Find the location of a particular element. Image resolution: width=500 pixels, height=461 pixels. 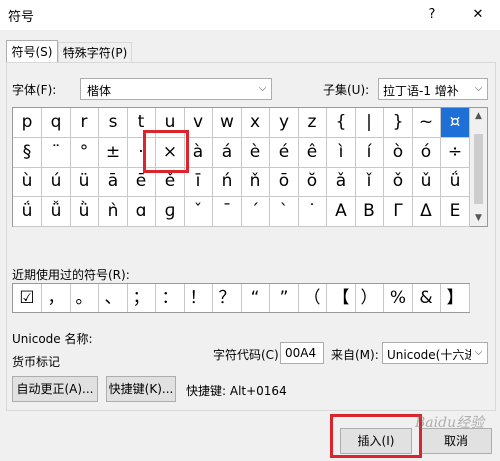

scroll-down-icon: ▼ is located at coordinates (478, 218).